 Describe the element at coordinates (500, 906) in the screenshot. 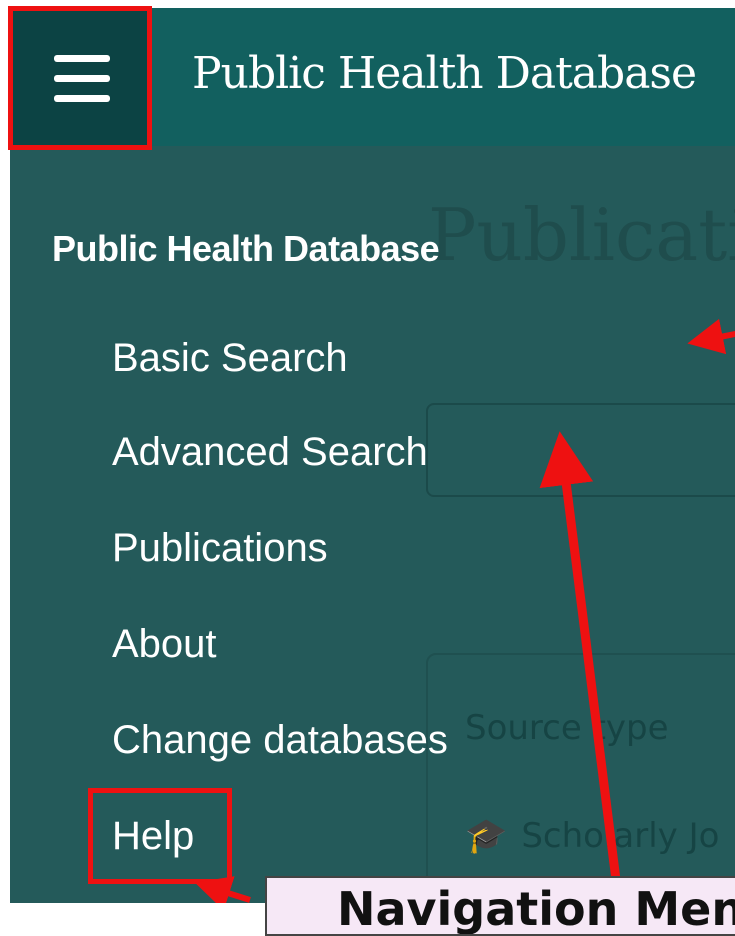

I see `annotation-callout: Navigation Menu` at that location.